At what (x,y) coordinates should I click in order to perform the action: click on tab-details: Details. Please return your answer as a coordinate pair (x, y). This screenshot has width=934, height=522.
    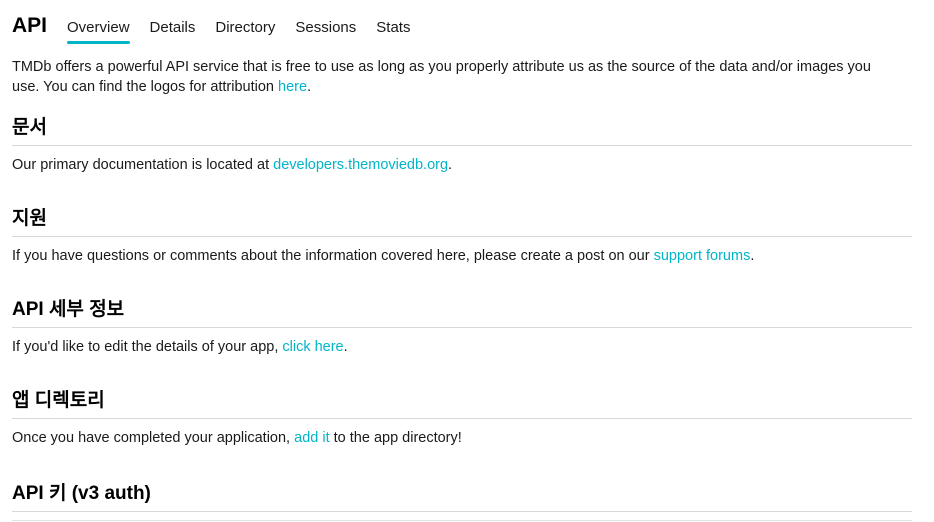
    Looking at the image, I should click on (173, 31).